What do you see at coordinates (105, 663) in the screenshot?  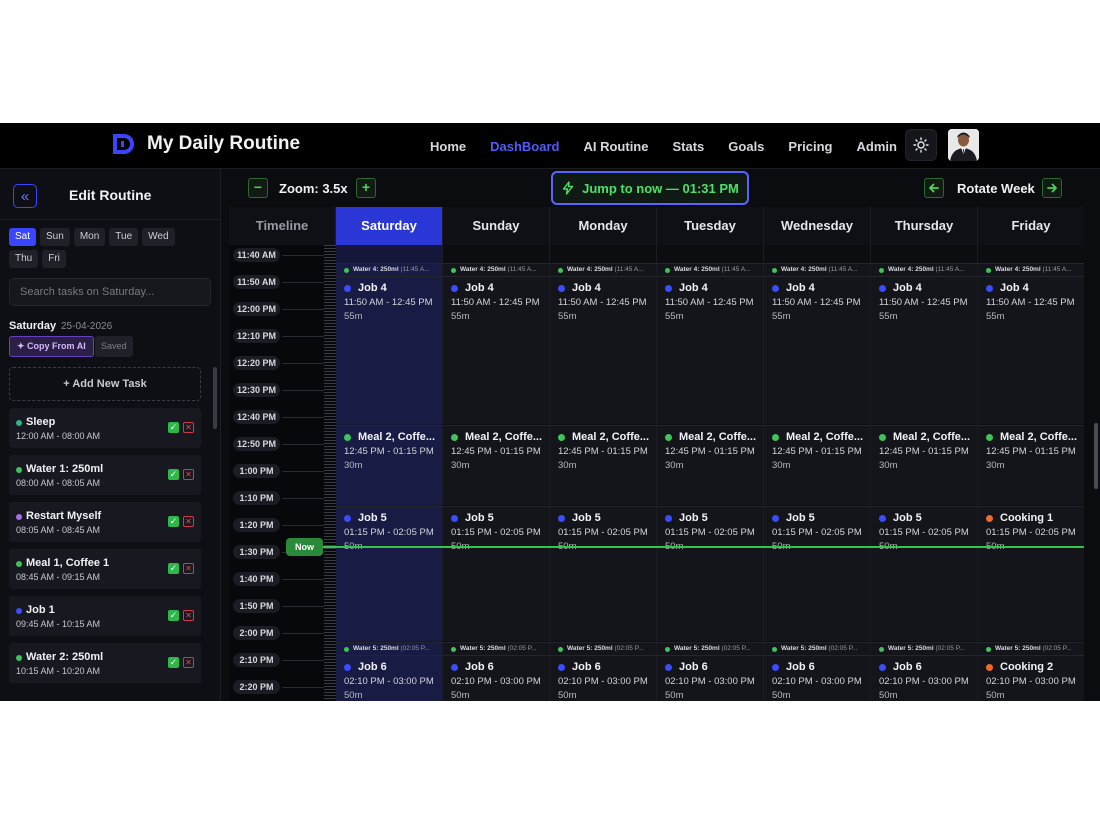 I see `task-item: Water 2: 250ml 10:15 AM - 10:20 AM ✓ ✕` at bounding box center [105, 663].